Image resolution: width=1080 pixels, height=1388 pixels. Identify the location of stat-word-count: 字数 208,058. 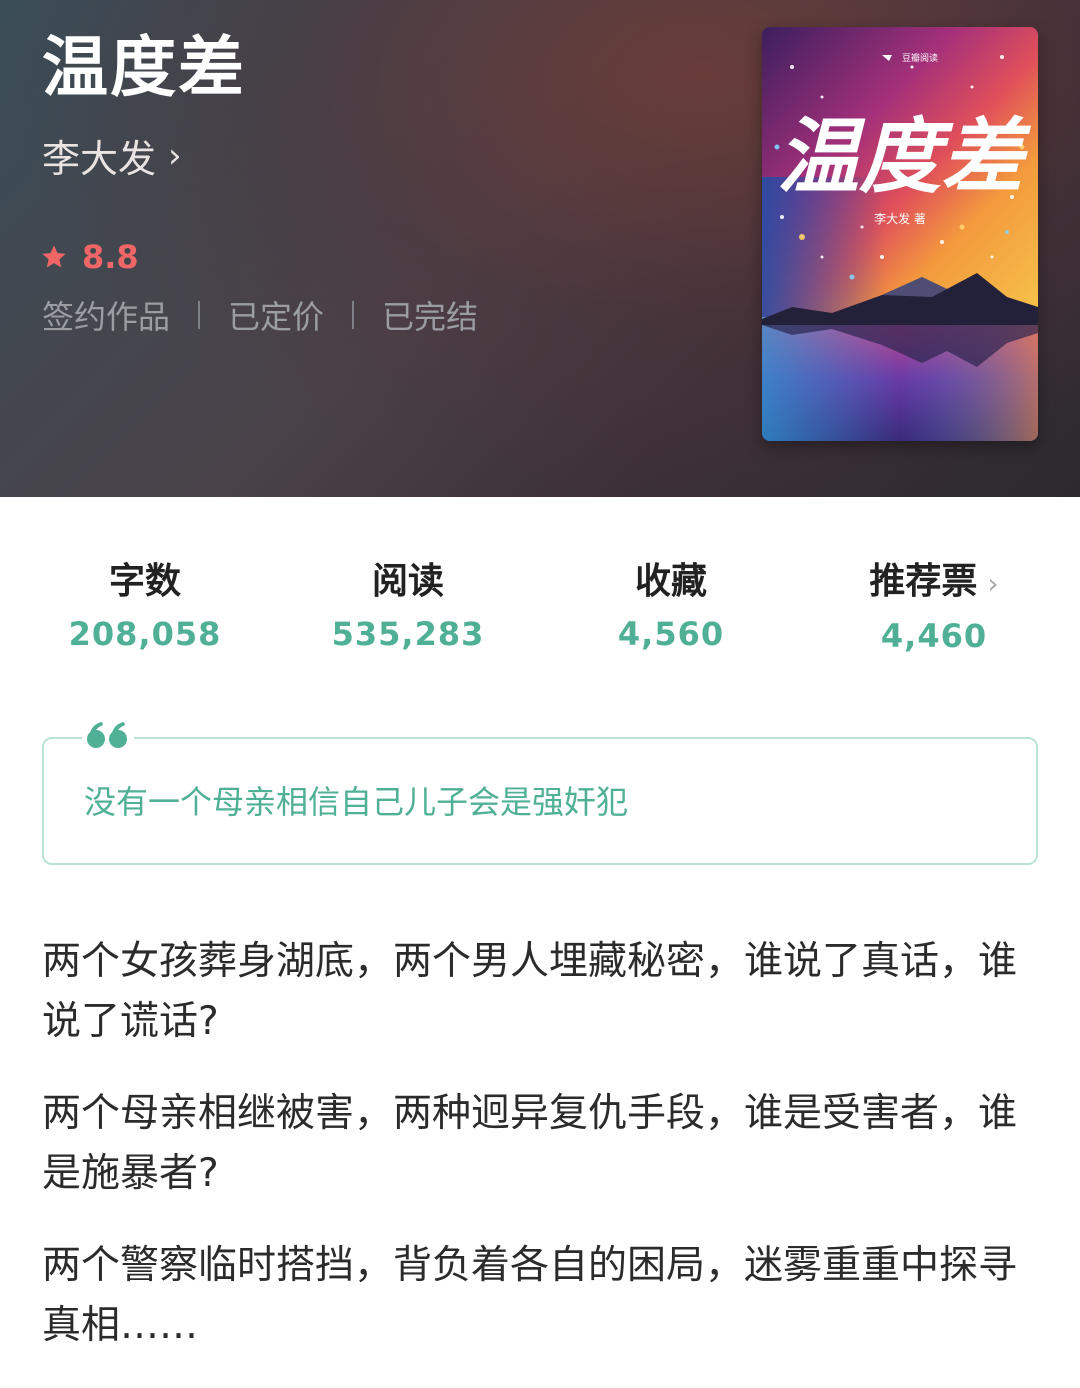
(145, 607).